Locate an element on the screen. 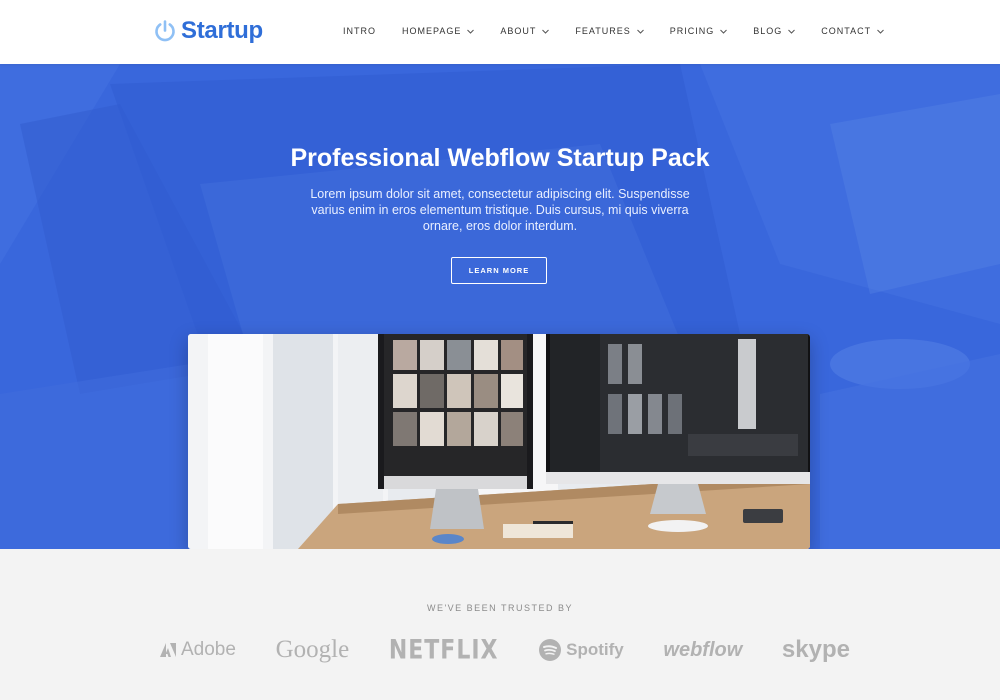 This screenshot has width=1000, height=700. spotify-icon is located at coordinates (550, 650).